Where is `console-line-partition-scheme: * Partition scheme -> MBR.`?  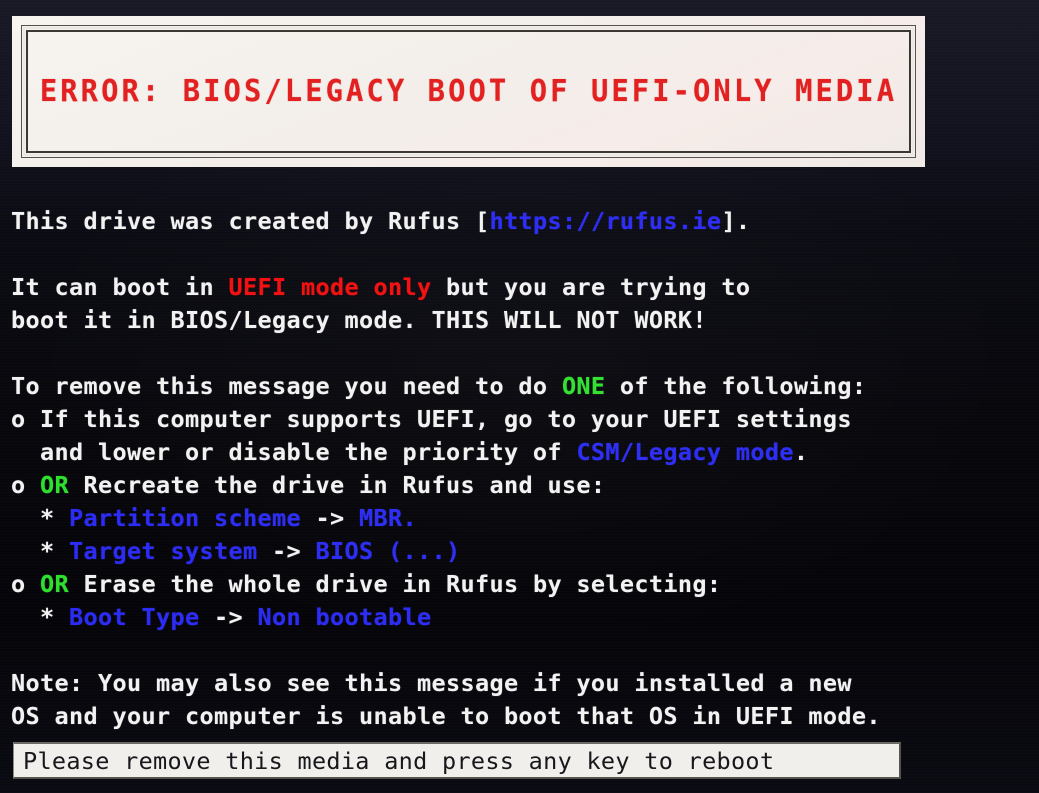
console-line-partition-scheme: * Partition scheme -> MBR. is located at coordinates (525, 518).